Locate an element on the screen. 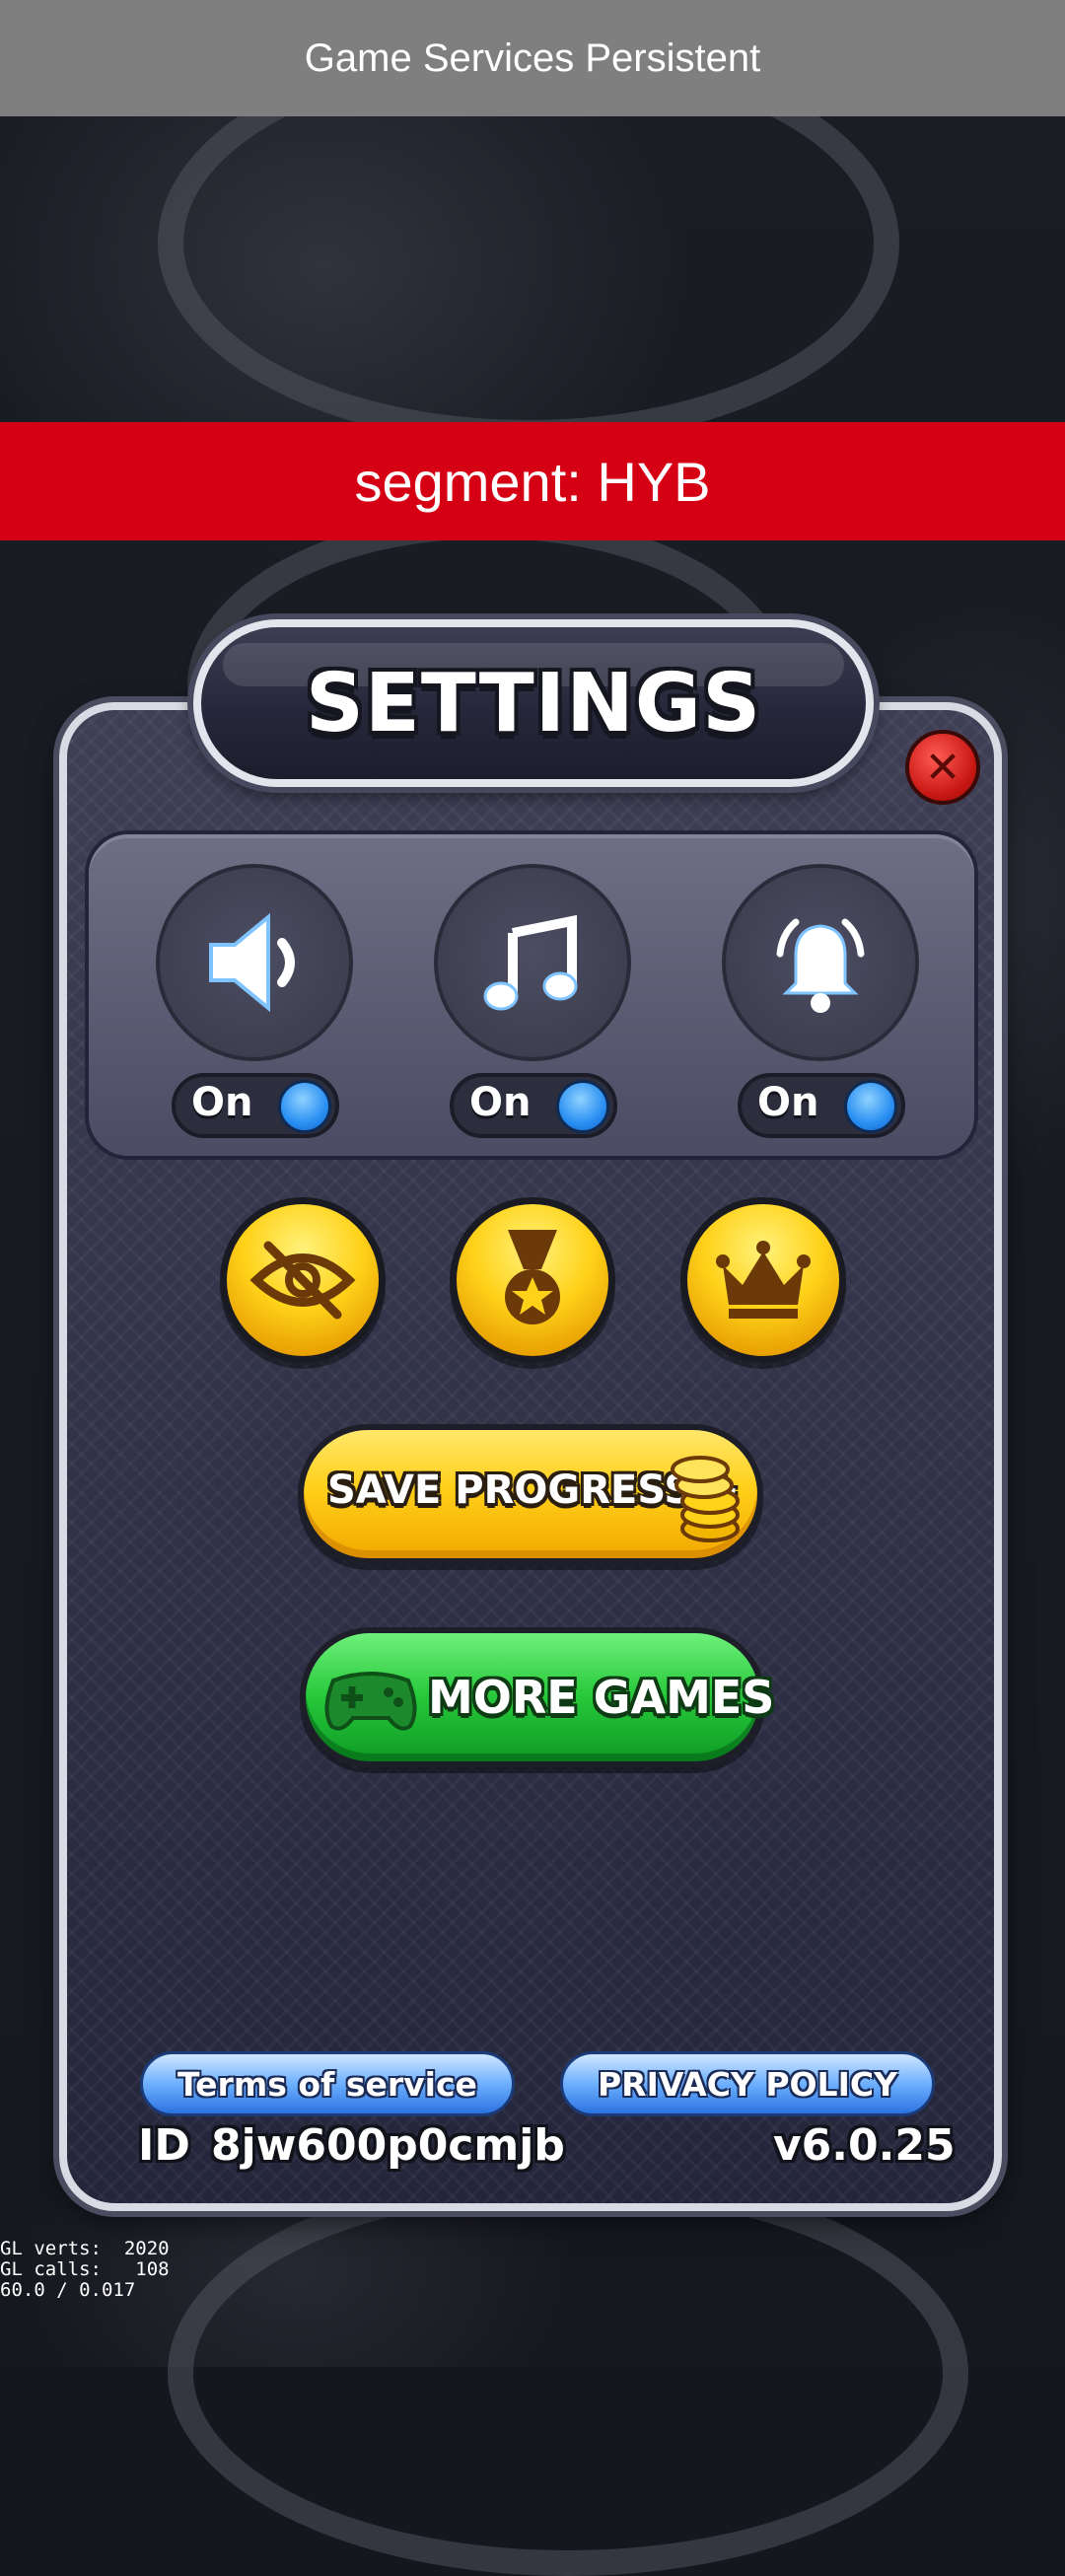 This screenshot has width=1065, height=2576. privacy-visibility-button is located at coordinates (303, 1280).